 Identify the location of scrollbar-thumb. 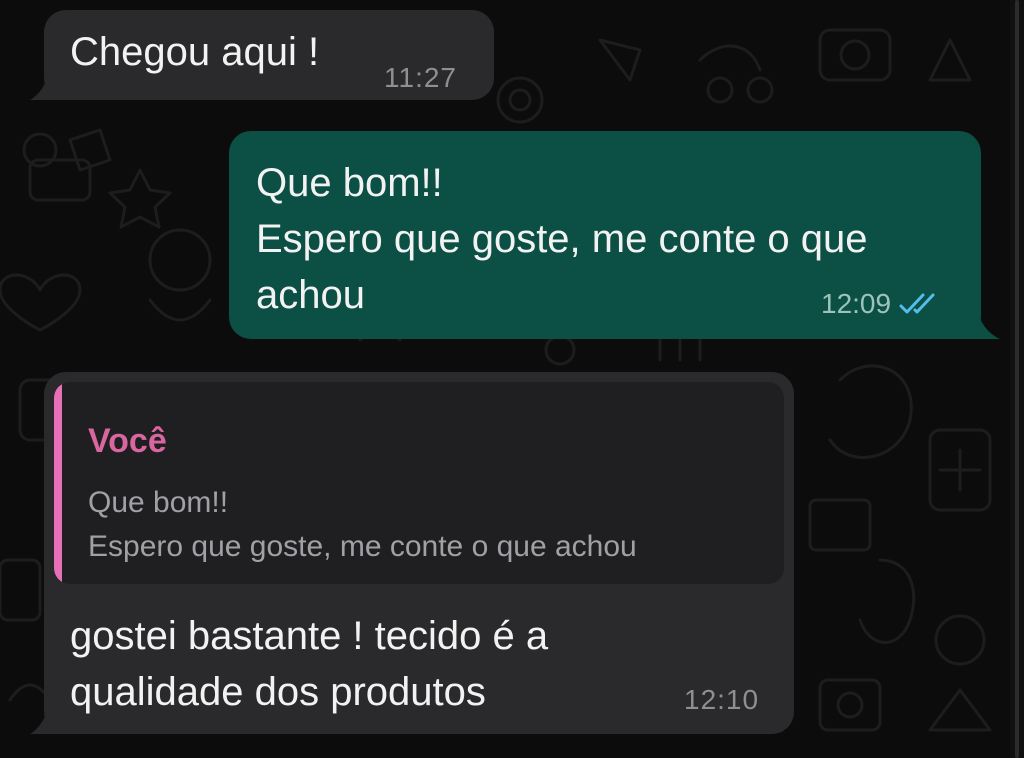
(1017, 379).